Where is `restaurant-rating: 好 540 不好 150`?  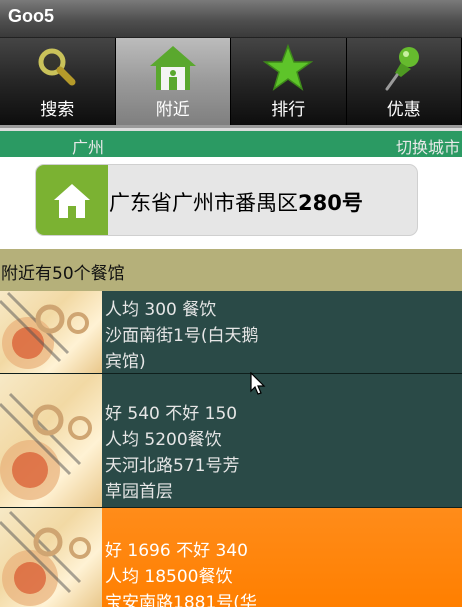 restaurant-rating: 好 540 不好 150 is located at coordinates (171, 414).